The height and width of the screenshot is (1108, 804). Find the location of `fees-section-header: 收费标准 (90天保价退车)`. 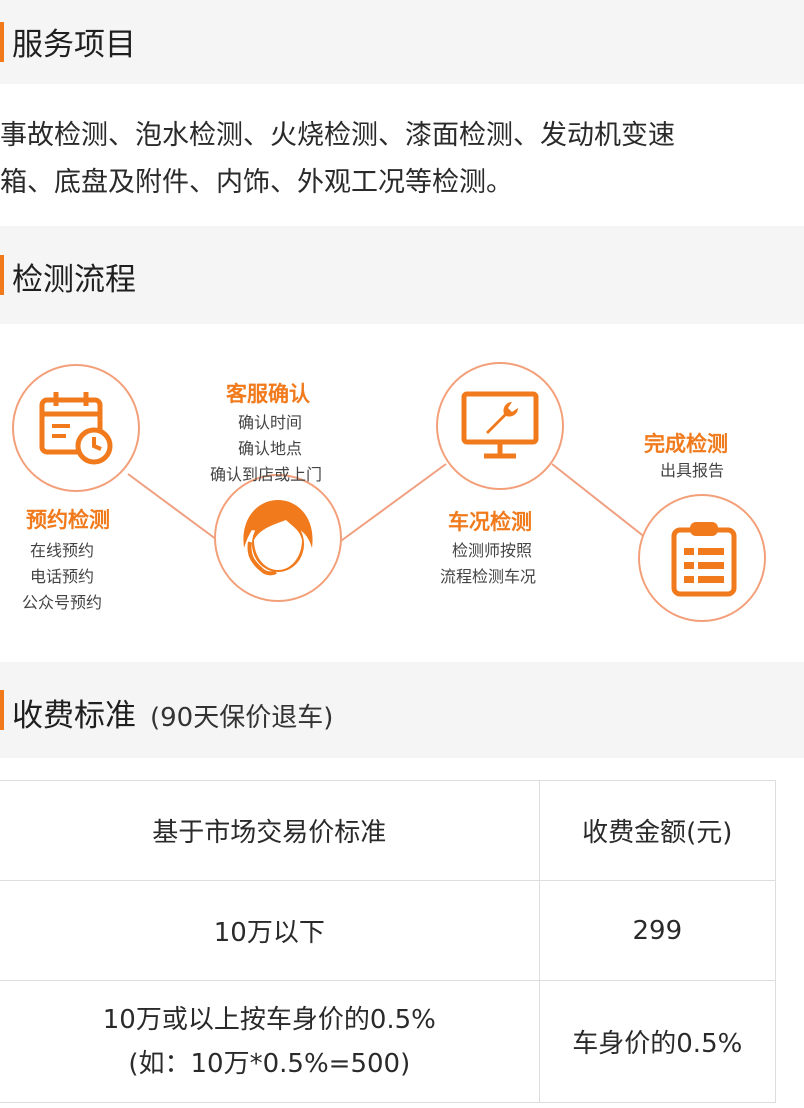

fees-section-header: 收费标准 (90天保价退车) is located at coordinates (402, 710).